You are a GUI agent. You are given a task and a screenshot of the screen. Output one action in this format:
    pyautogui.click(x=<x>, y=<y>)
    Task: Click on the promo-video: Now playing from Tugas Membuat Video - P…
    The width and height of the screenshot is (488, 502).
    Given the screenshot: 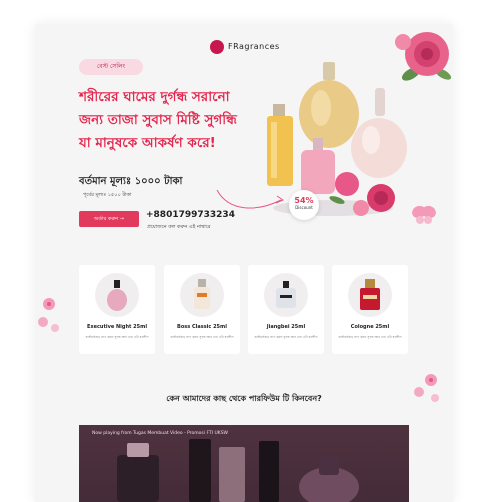 What is the action you would take?
    pyautogui.click(x=244, y=463)
    